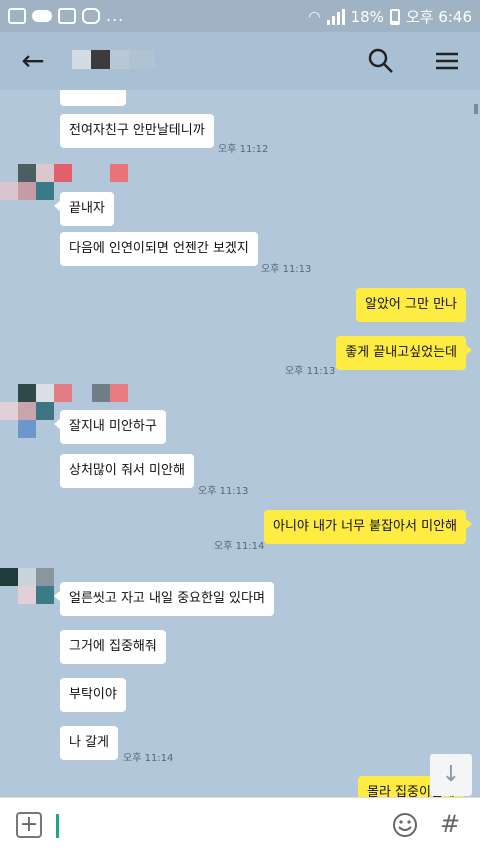  I want to click on message-bubble-incoming: 얼른씻고 자고 내일 중요한일 있다며, so click(164, 599).